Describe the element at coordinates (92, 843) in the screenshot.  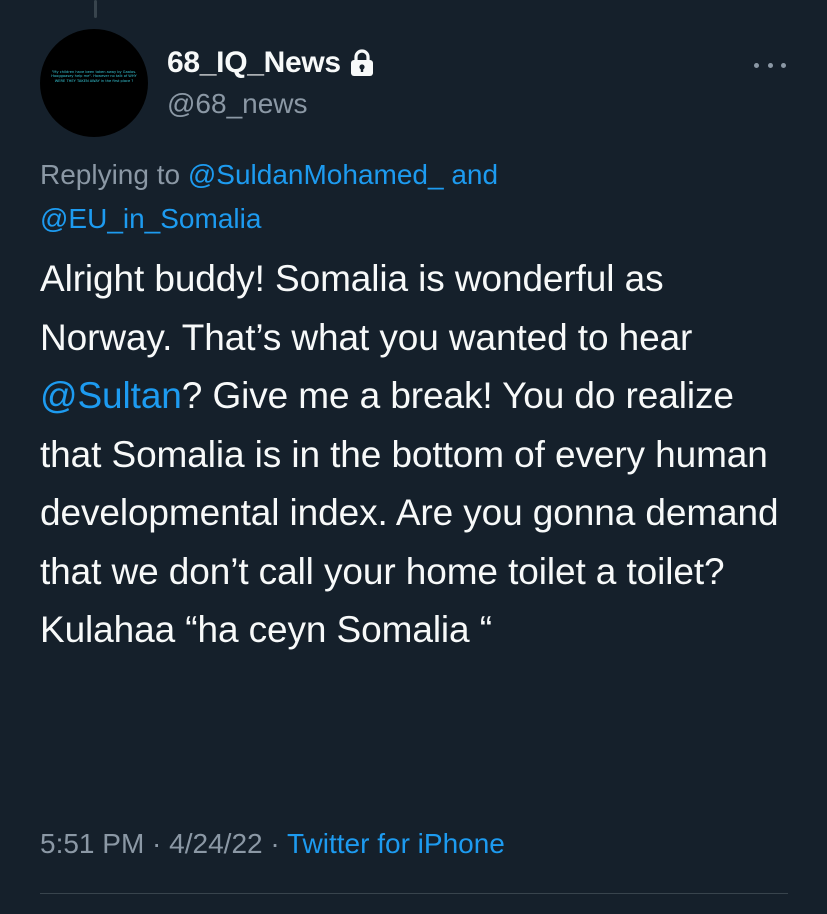
I see `tweet-time: 5:51 PM` at that location.